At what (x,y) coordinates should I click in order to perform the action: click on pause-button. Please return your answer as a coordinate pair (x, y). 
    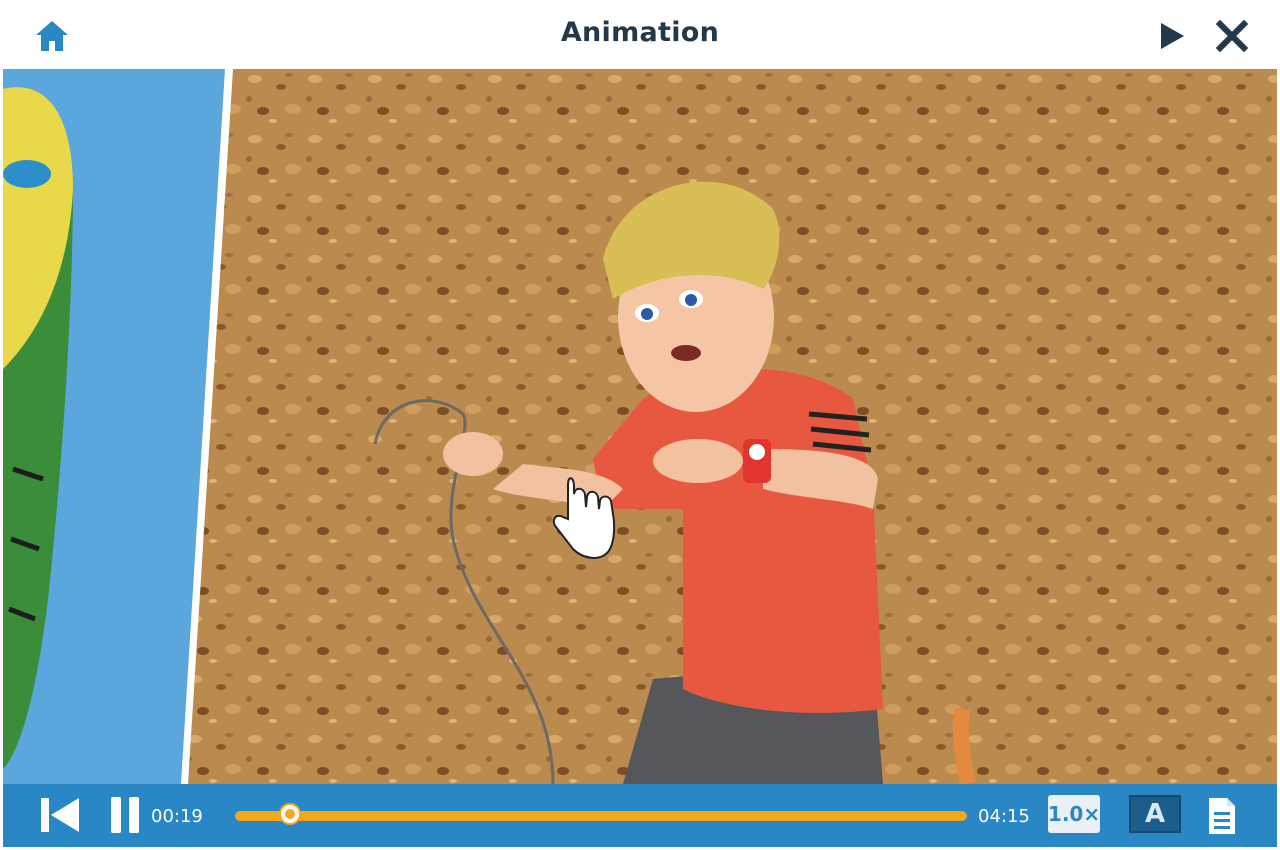
    Looking at the image, I should click on (125, 815).